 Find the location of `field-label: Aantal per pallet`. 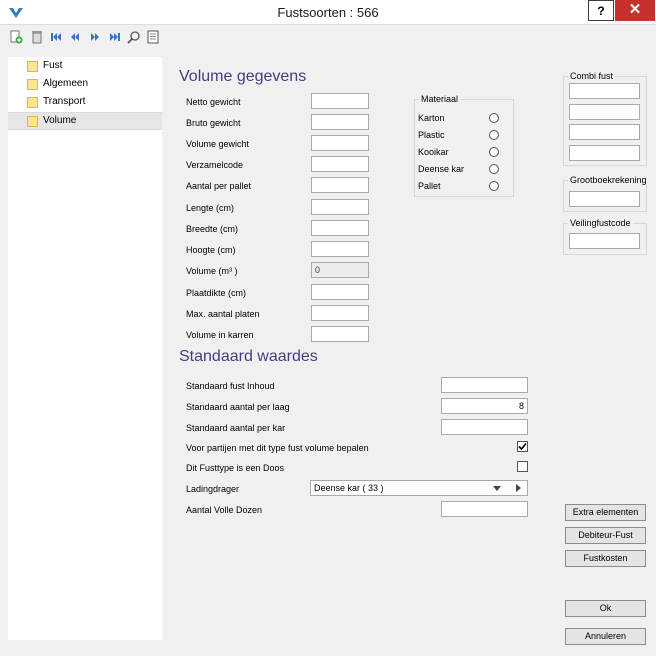

field-label: Aantal per pallet is located at coordinates (219, 186).